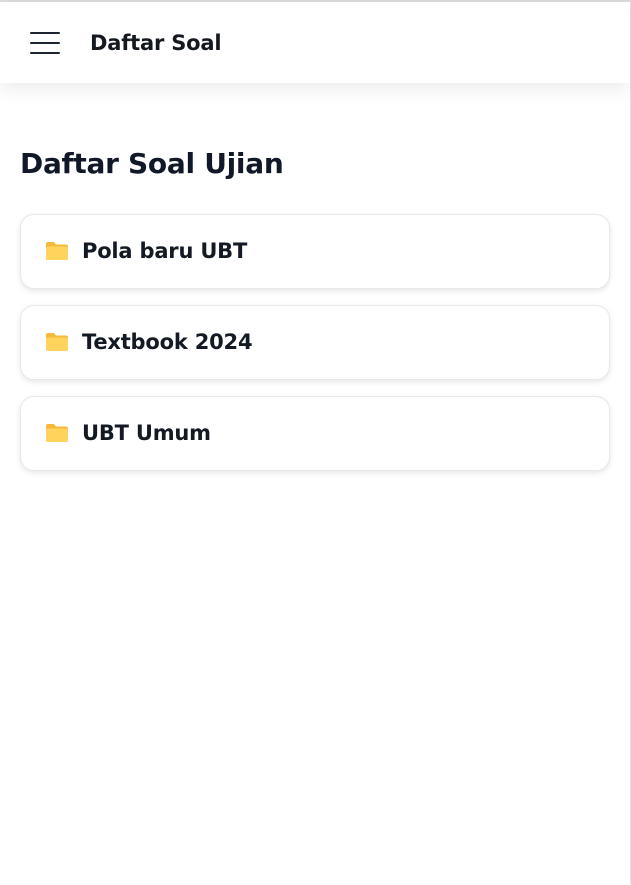  I want to click on folder-label: UBT Umum, so click(146, 433).